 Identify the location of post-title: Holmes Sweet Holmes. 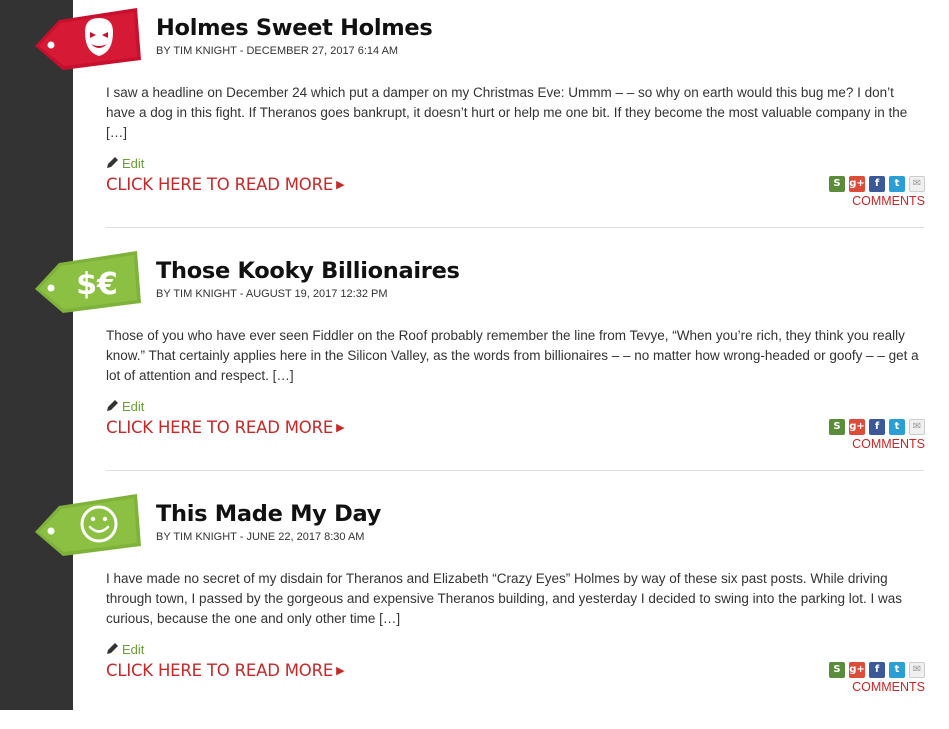
(294, 28).